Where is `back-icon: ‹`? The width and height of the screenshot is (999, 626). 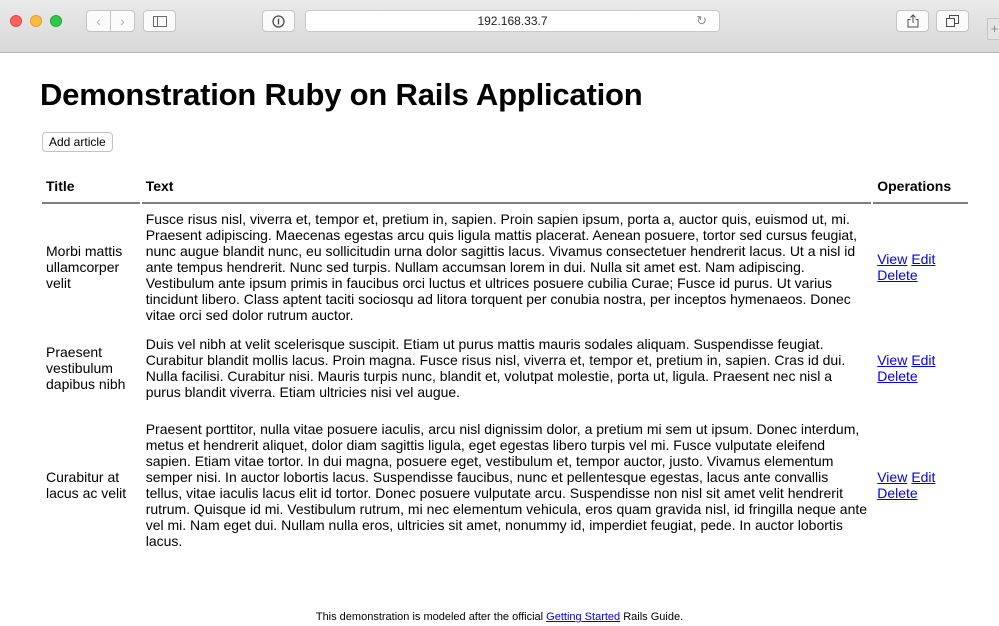
back-icon: ‹ is located at coordinates (98, 21).